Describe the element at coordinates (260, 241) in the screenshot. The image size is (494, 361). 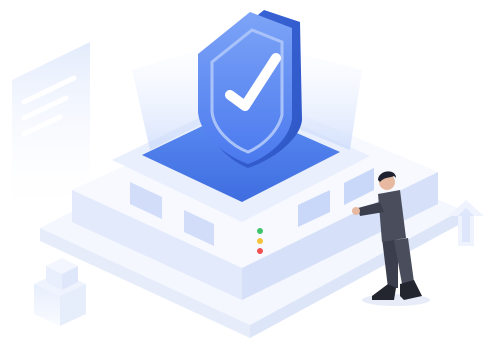
I see `status-led-yellow` at that location.